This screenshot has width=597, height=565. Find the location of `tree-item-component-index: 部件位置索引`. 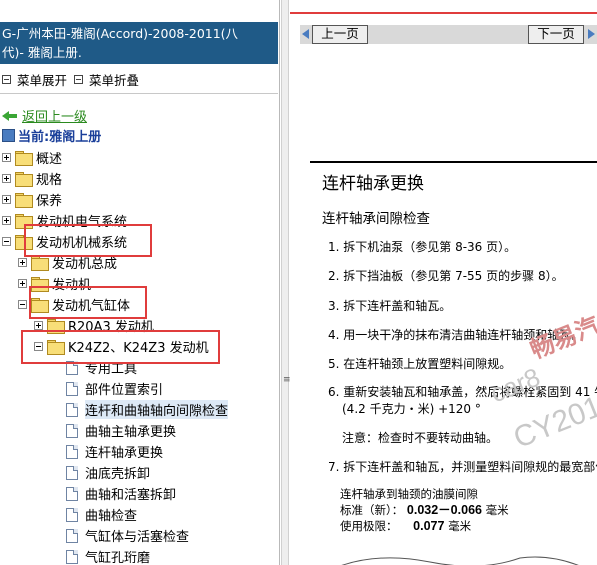

tree-item-component-index: 部件位置索引 is located at coordinates (114, 388).